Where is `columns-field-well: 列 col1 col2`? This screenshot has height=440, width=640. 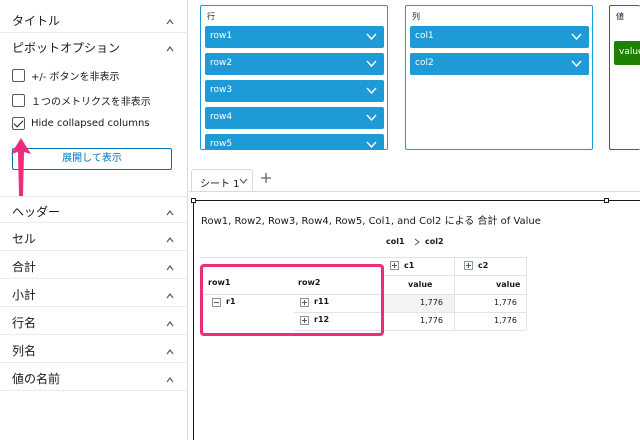 columns-field-well: 列 col1 col2 is located at coordinates (499, 77).